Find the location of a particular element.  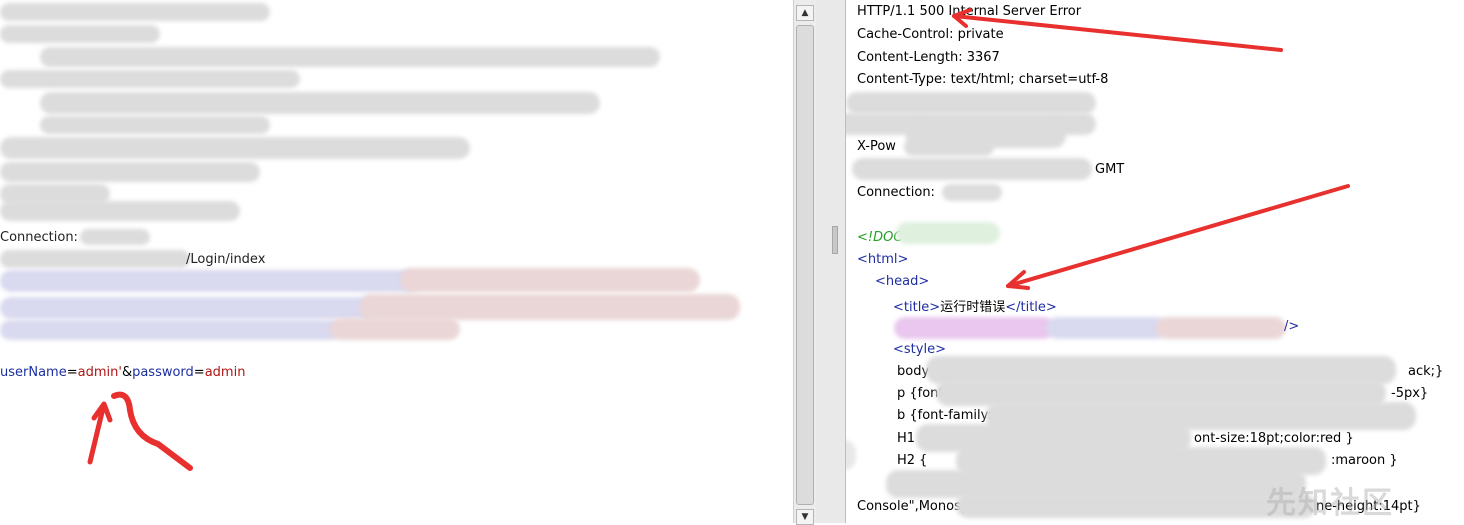

css-h2-tail: :maroon } is located at coordinates (1364, 460).